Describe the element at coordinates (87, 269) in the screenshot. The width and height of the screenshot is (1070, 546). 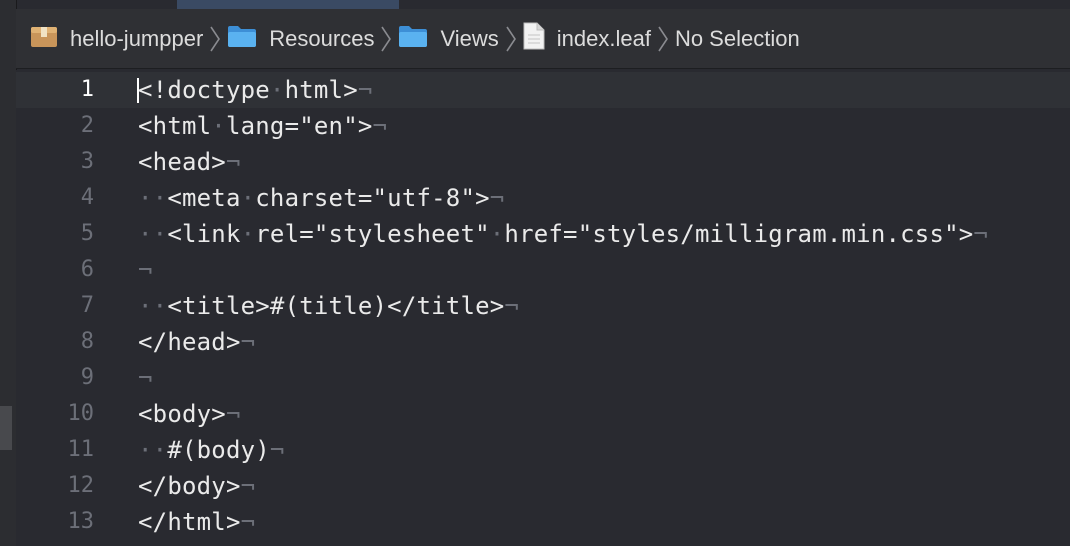
I see `line-number: 6` at that location.